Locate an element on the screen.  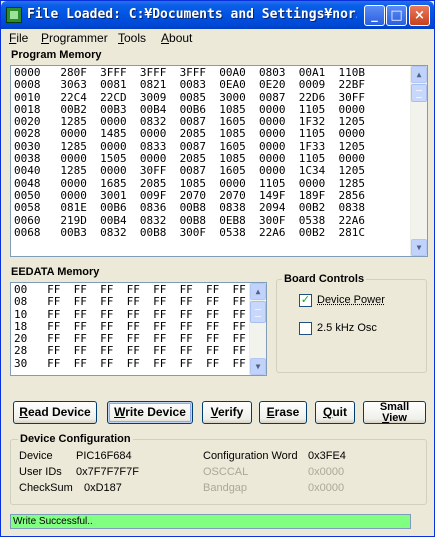
program-memory-label: Program Memory is located at coordinates (56, 55).